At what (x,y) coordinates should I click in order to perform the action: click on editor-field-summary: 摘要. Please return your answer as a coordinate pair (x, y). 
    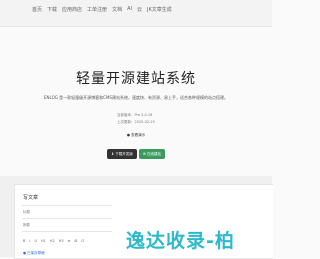
    Looking at the image, I should click on (26, 225).